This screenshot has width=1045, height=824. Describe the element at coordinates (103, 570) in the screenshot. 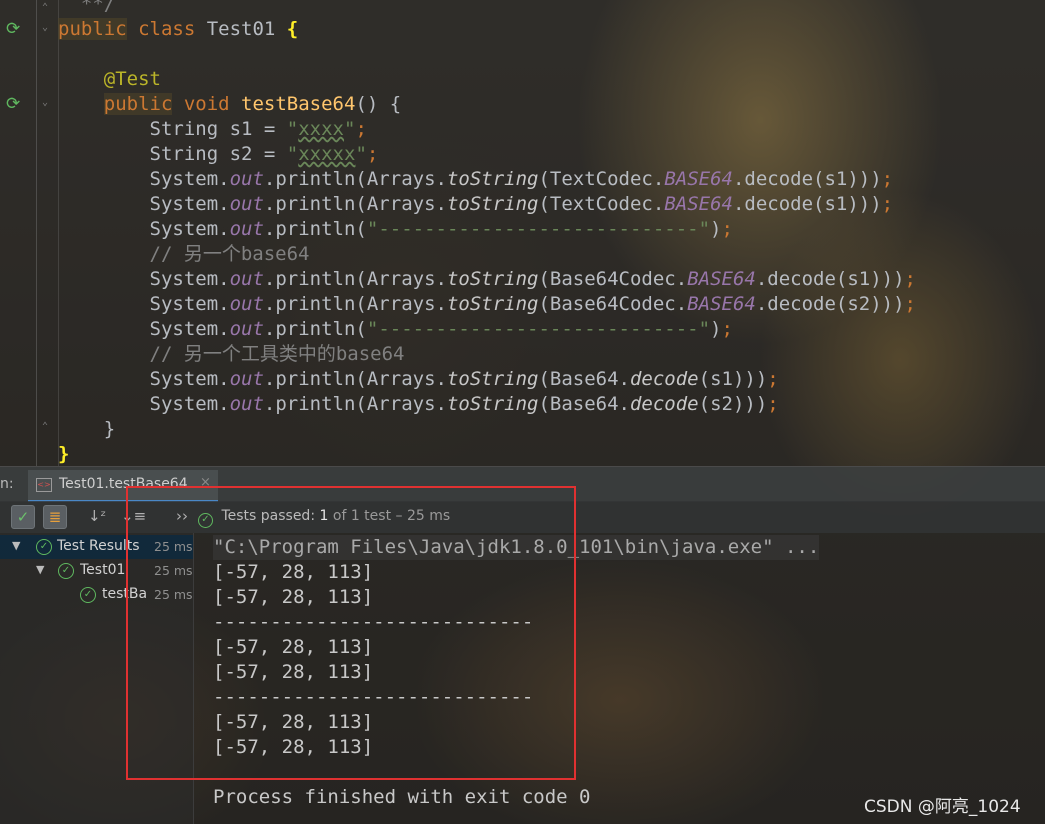

I see `tree-item-label: Test01` at that location.